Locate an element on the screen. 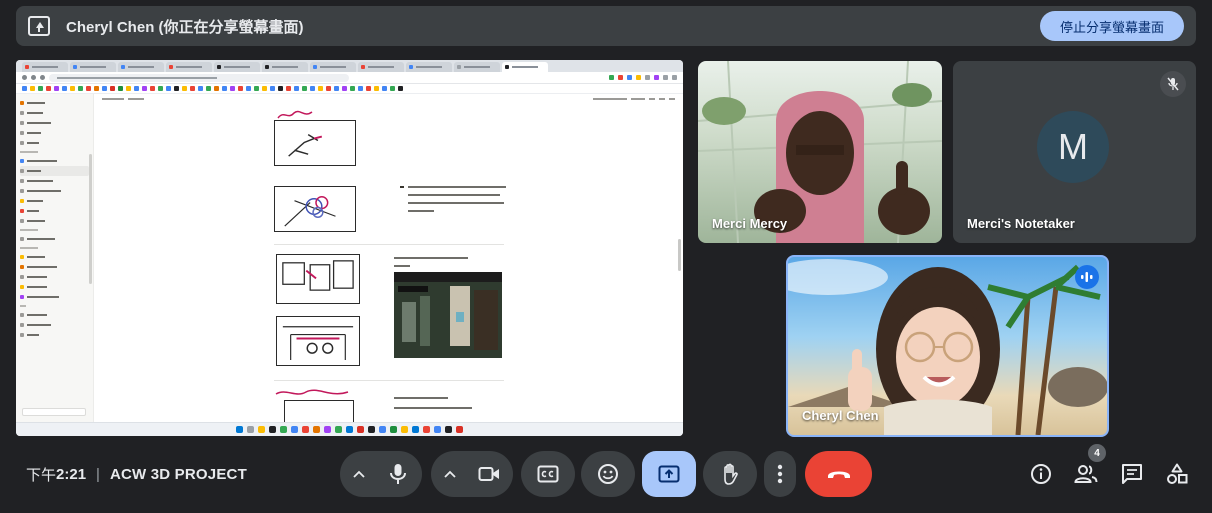 Image resolution: width=1212 pixels, height=513 pixels. chat-icon is located at coordinates (1132, 474).